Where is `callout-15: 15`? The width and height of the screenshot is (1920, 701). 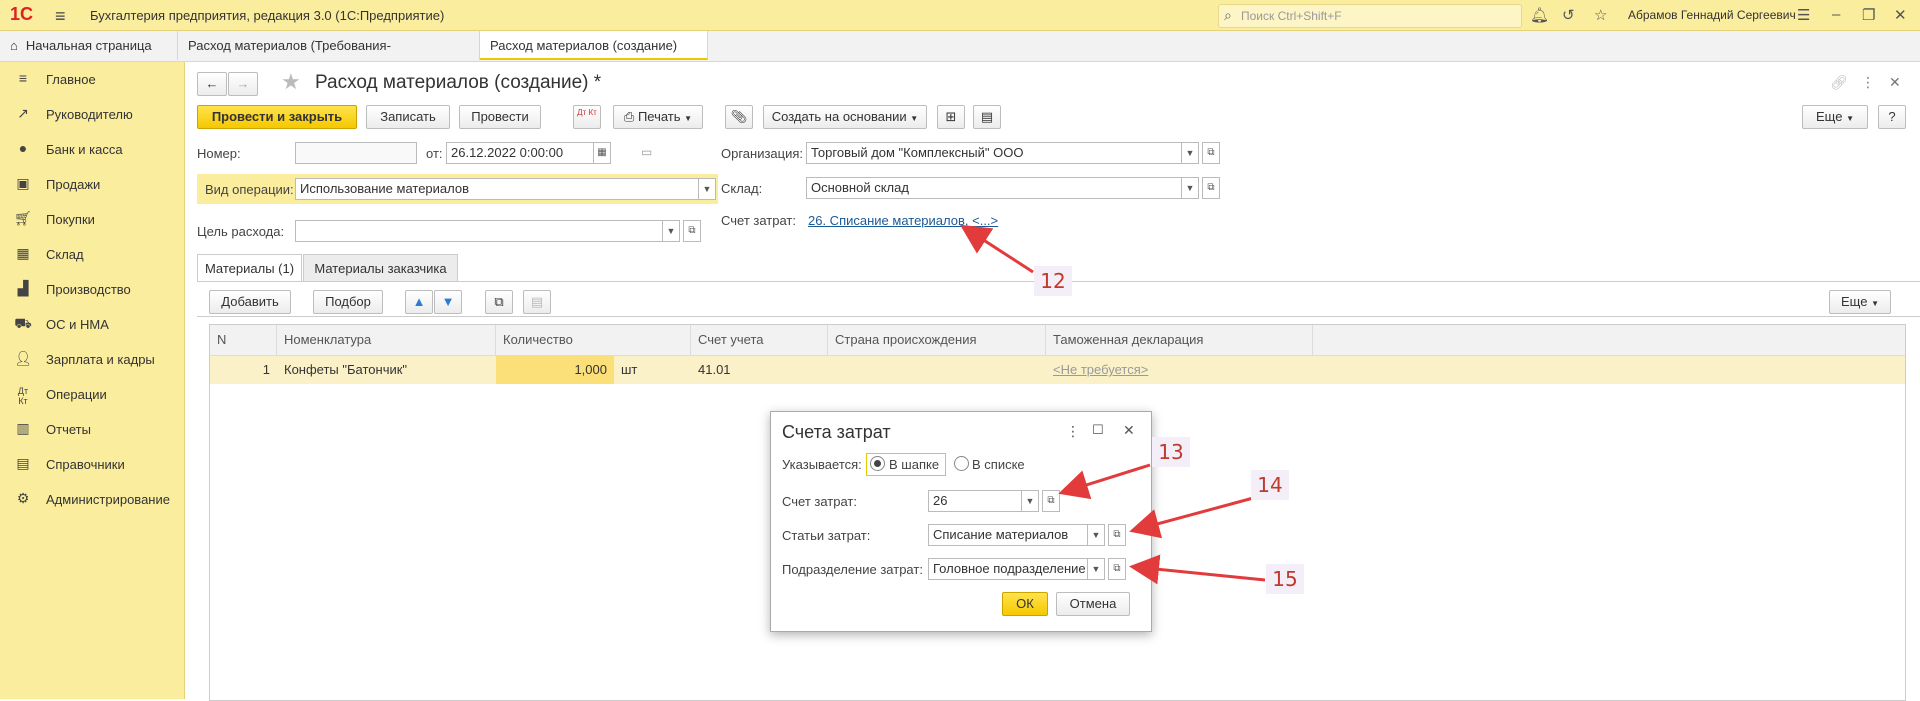
callout-15: 15 is located at coordinates (1285, 579).